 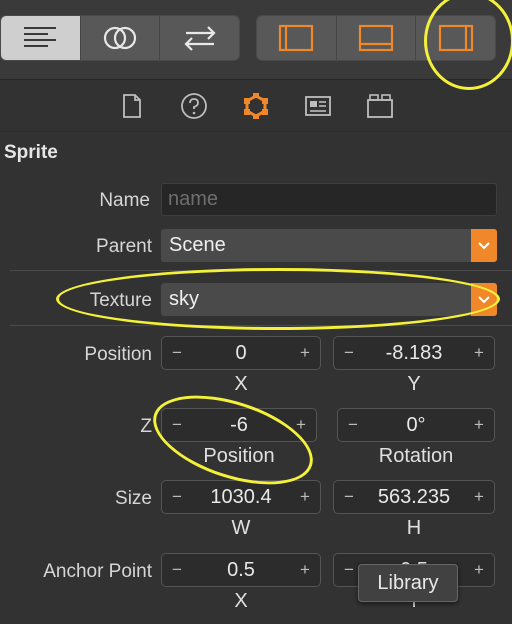 I want to click on swap-arrows-icon, so click(x=200, y=38).